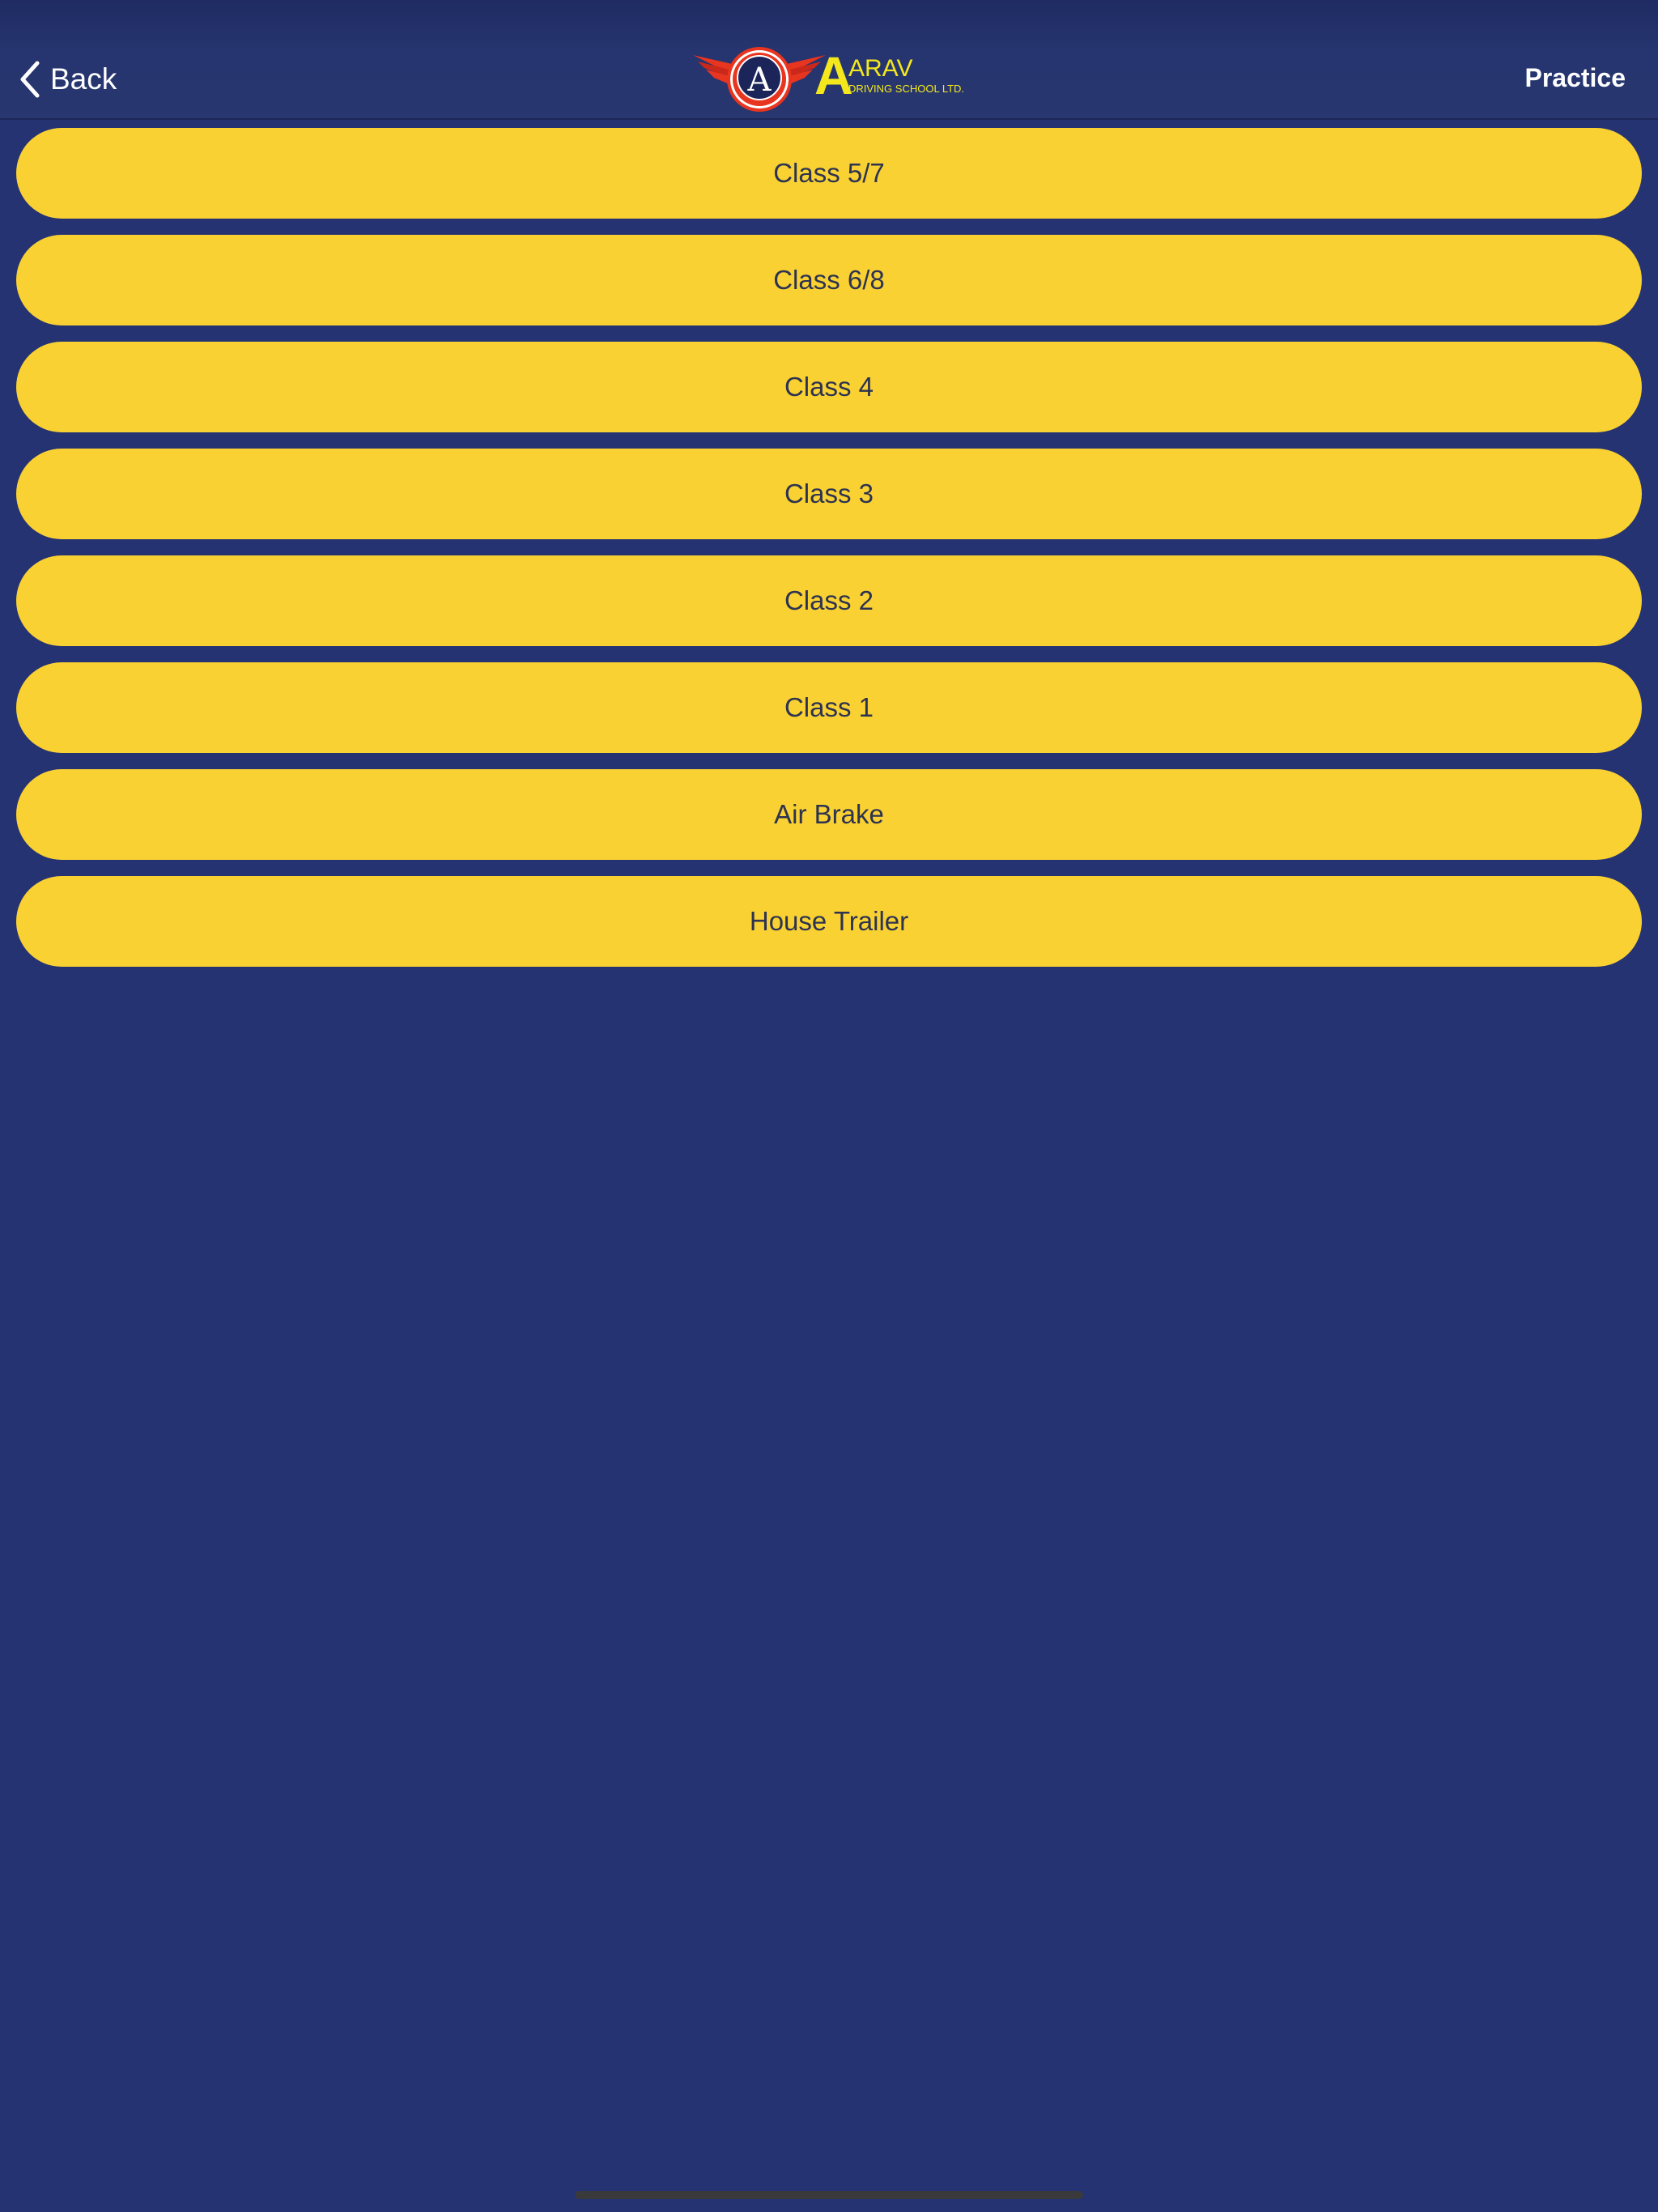 The image size is (1658, 2212). I want to click on aarav-driving-school-logo: A A ARAV DRIVING SCHOOL LTD., so click(828, 78).